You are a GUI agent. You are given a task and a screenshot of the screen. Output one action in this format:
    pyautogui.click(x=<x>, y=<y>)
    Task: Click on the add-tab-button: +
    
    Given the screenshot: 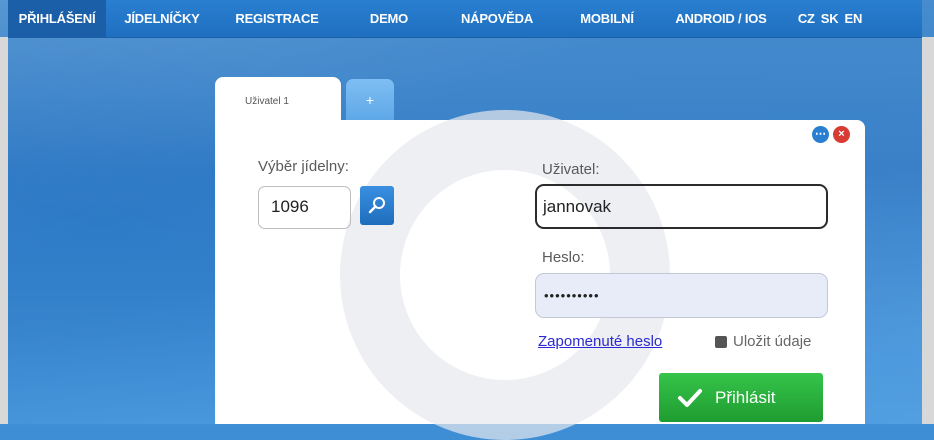 What is the action you would take?
    pyautogui.click(x=370, y=99)
    